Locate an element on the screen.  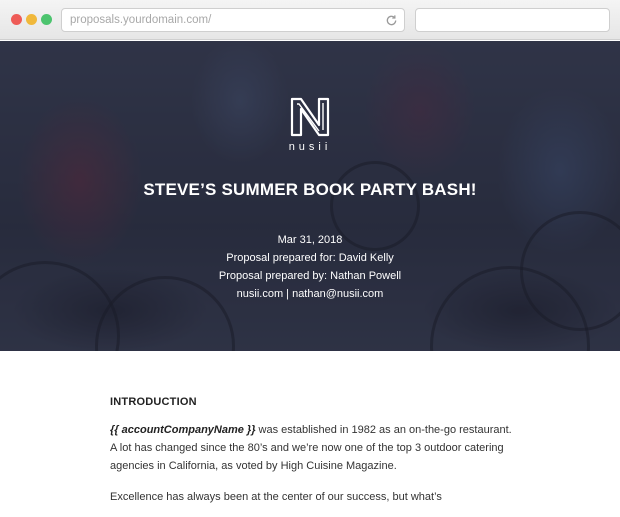
close-window-button is located at coordinates (16, 19).